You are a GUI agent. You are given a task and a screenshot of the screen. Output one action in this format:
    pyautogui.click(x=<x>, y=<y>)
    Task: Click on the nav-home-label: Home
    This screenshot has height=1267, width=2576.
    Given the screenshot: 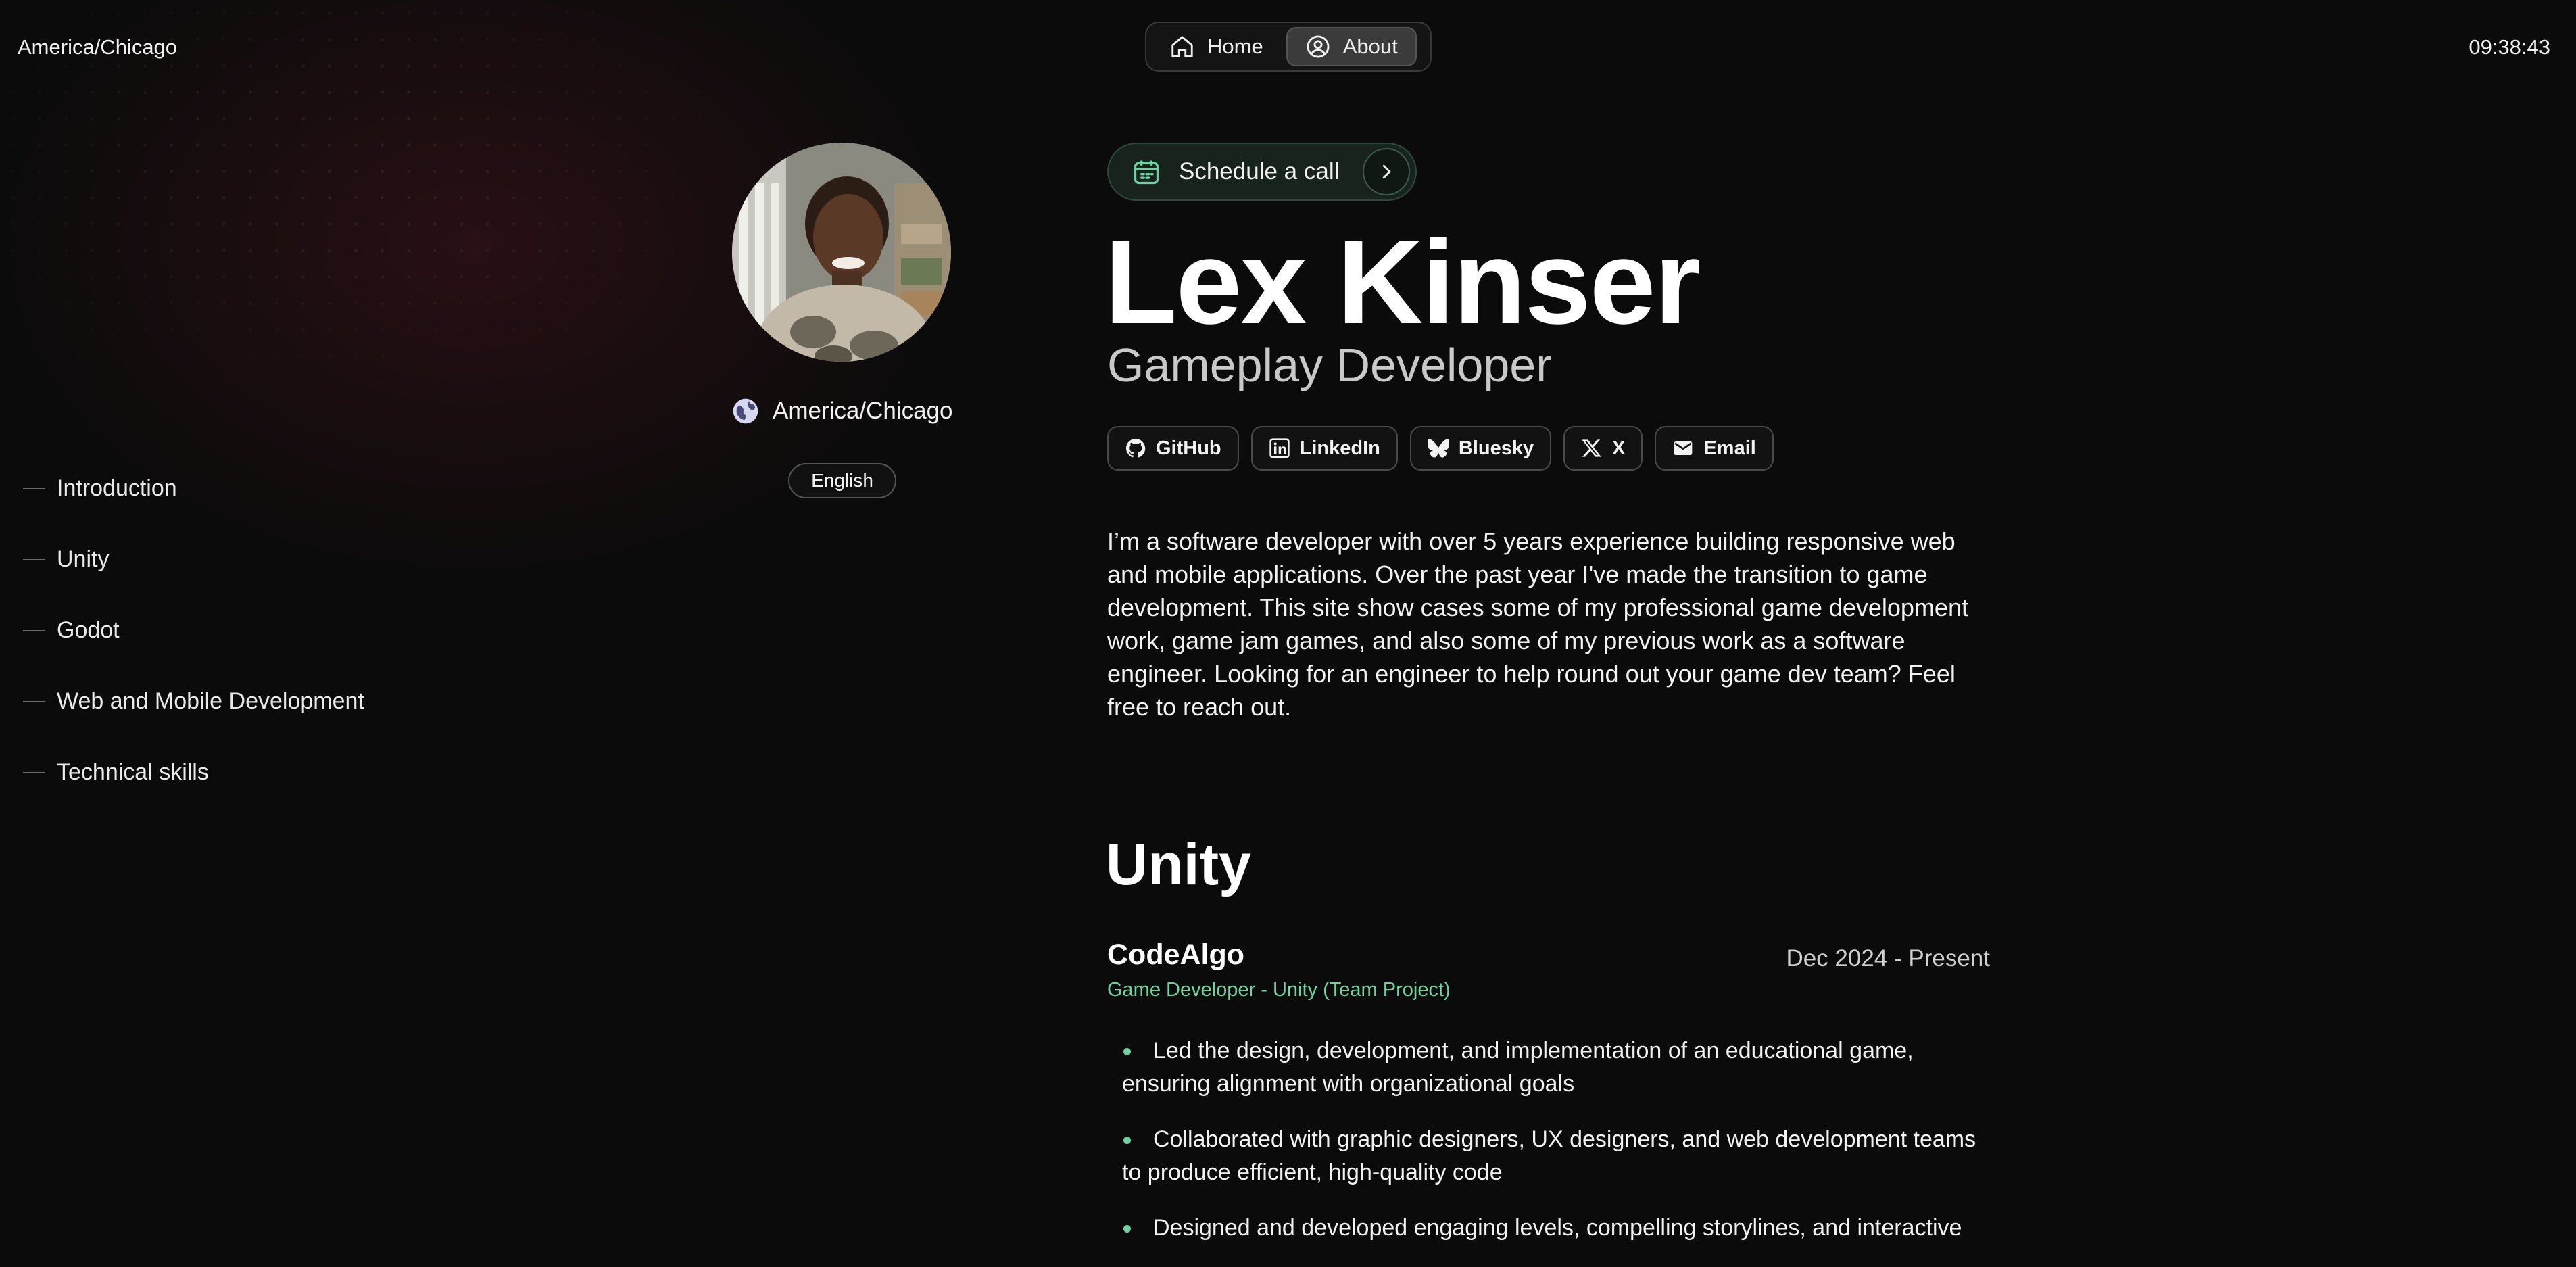 What is the action you would take?
    pyautogui.click(x=1235, y=46)
    